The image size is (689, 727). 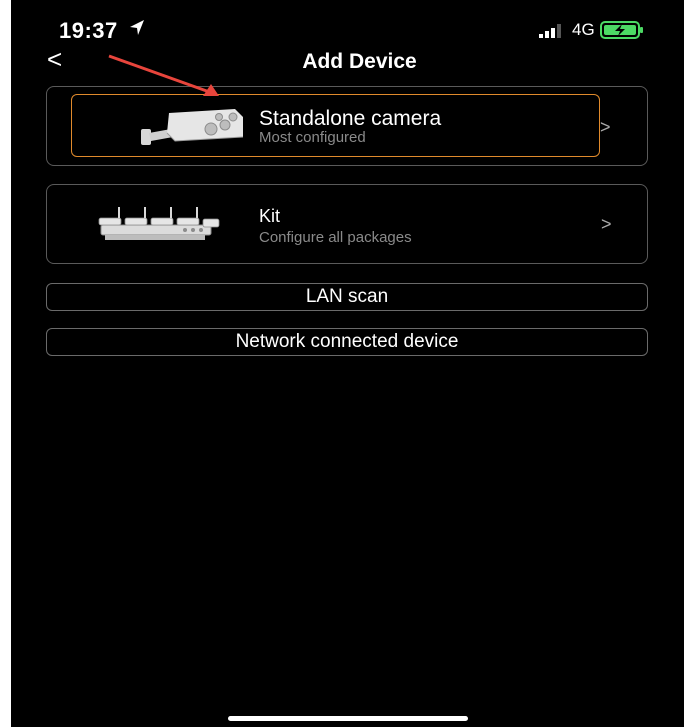 I want to click on network-type: 4G, so click(x=583, y=29).